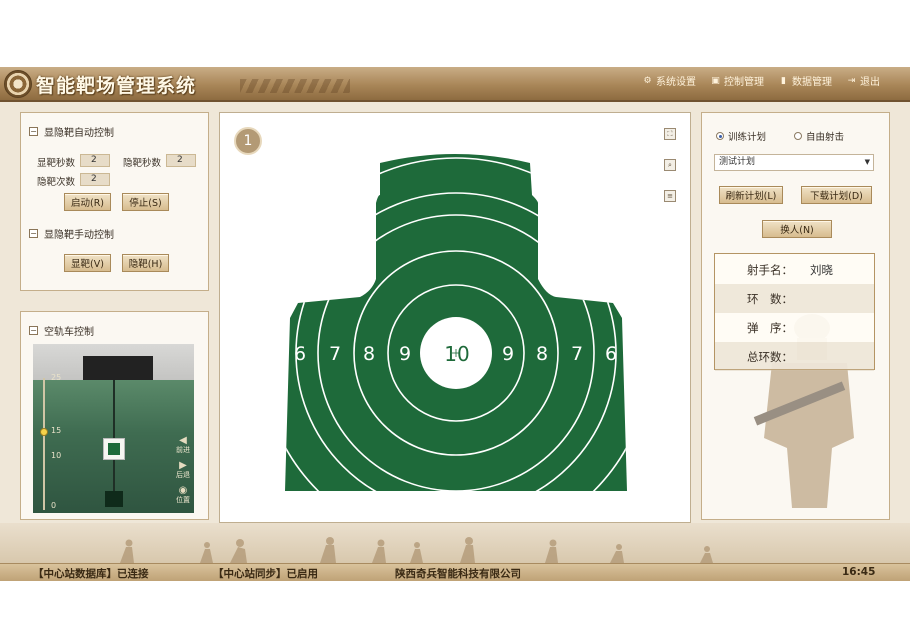 This screenshot has height=635, width=910. Describe the element at coordinates (456, 354) in the screenshot. I see `bullseye-label: 10` at that location.